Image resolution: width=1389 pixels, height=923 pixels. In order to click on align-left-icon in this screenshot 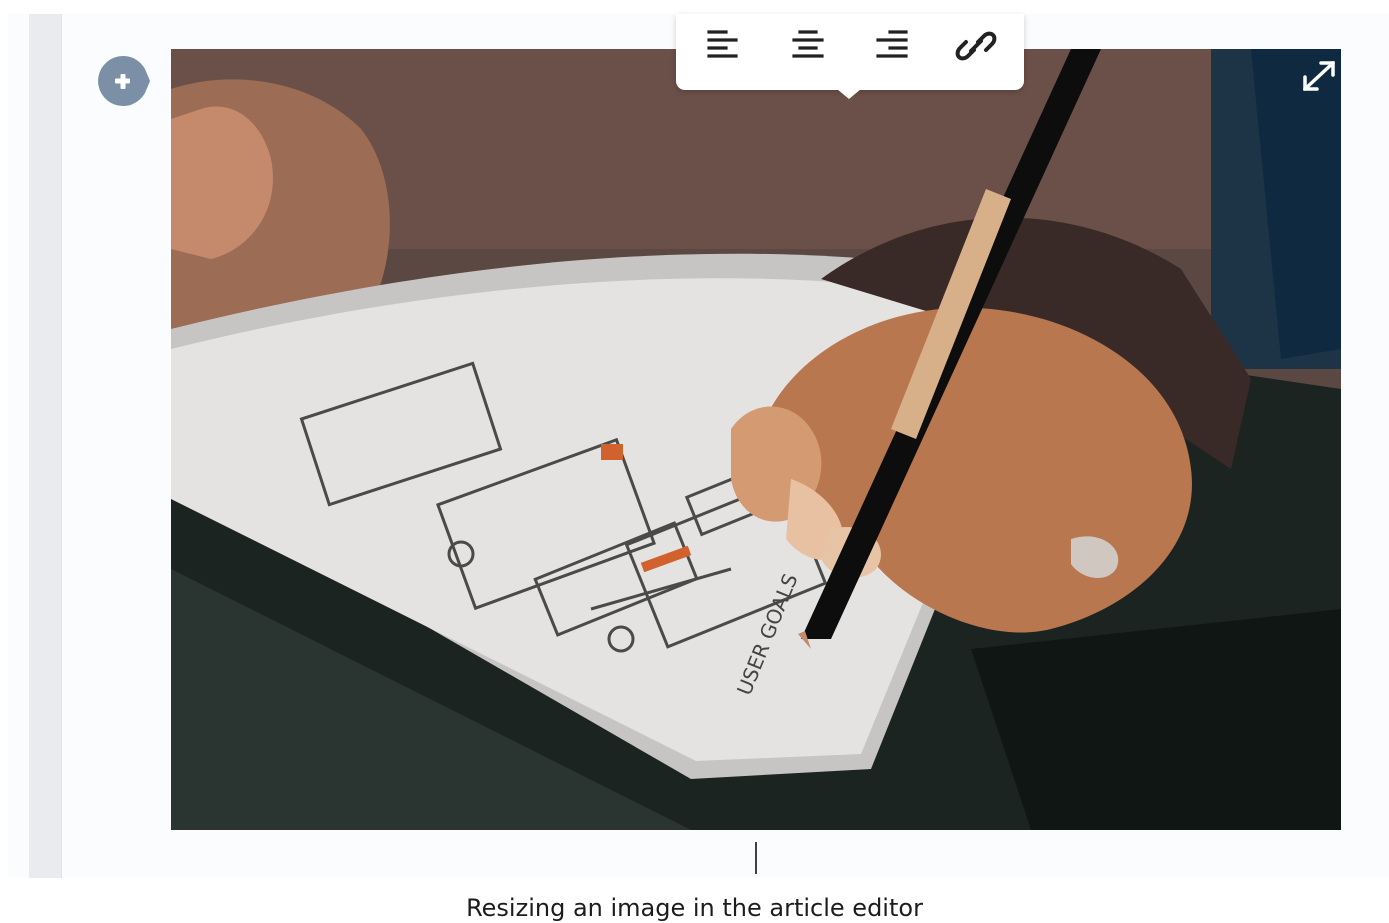, I will do `click(722, 44)`.